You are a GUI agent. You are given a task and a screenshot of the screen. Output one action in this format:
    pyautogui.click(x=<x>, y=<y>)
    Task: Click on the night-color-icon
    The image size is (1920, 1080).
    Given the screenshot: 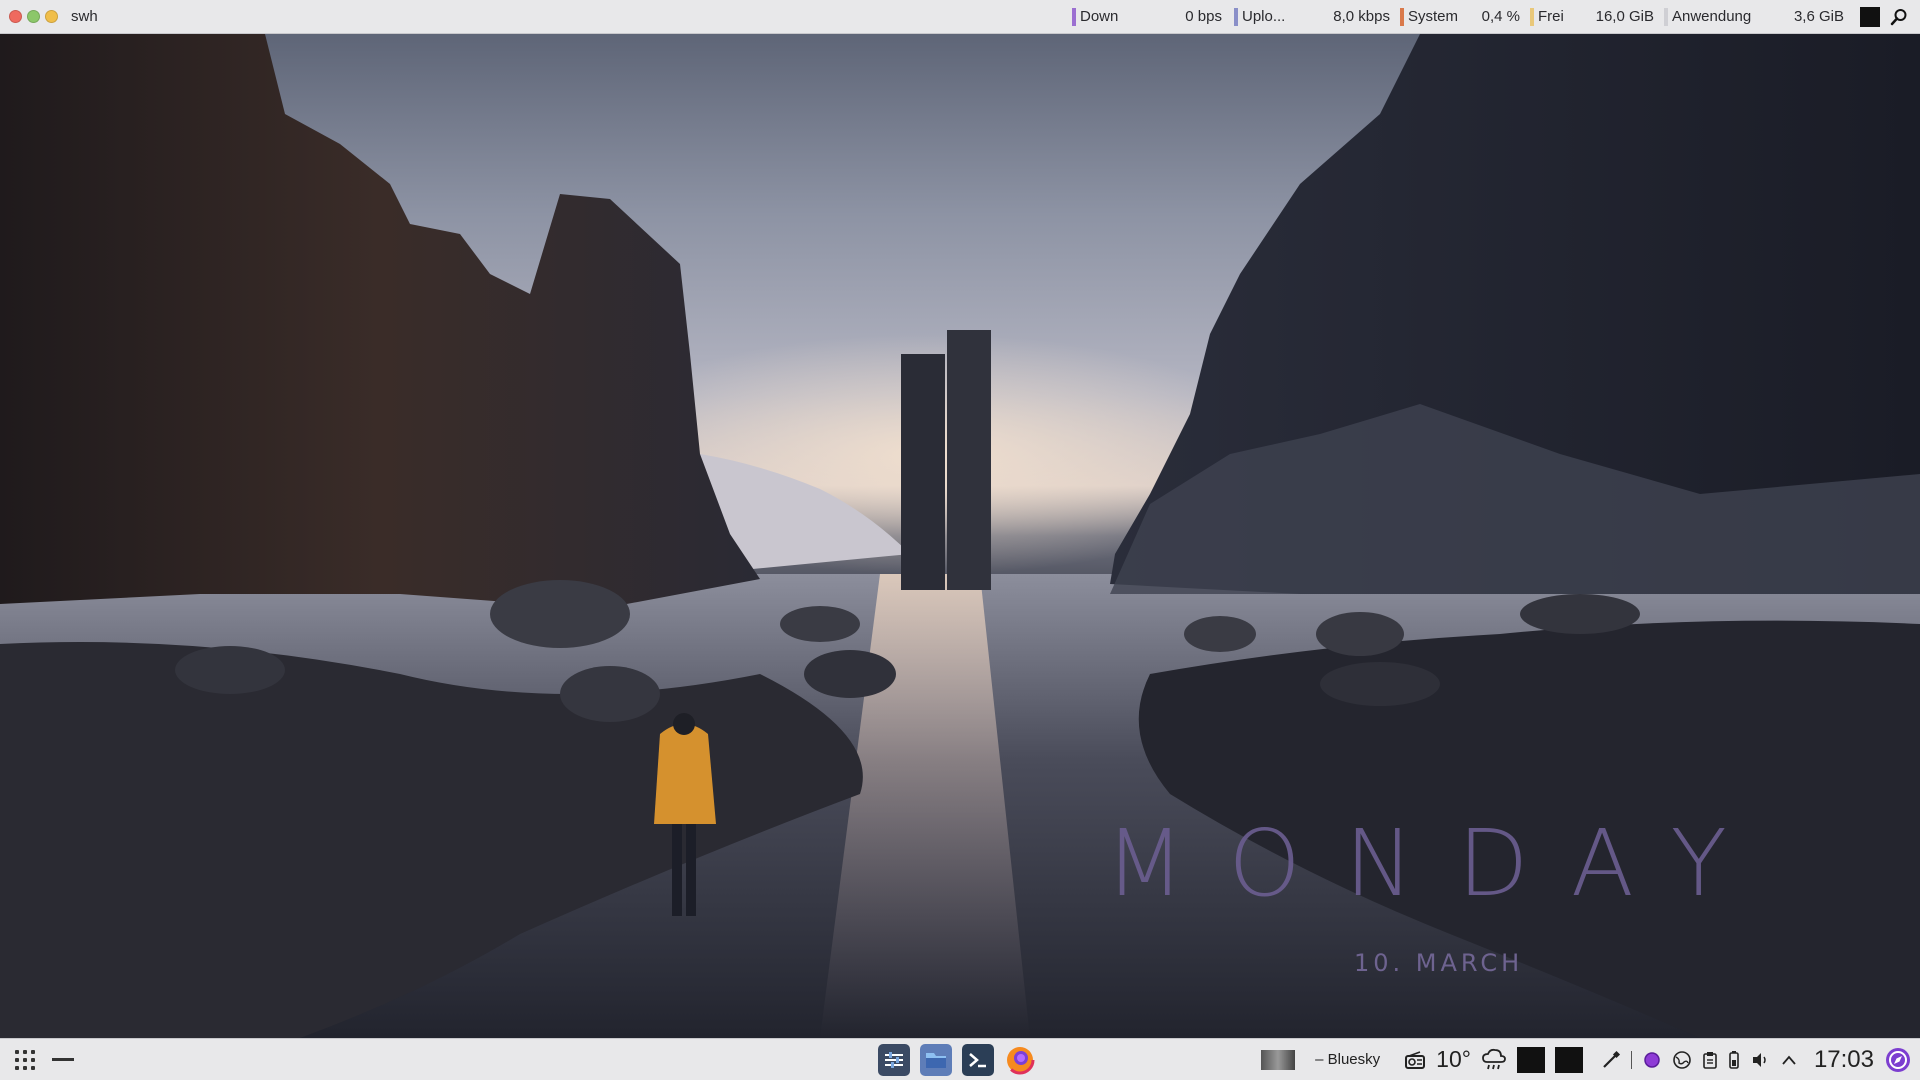 What is the action you would take?
    pyautogui.click(x=1652, y=1060)
    